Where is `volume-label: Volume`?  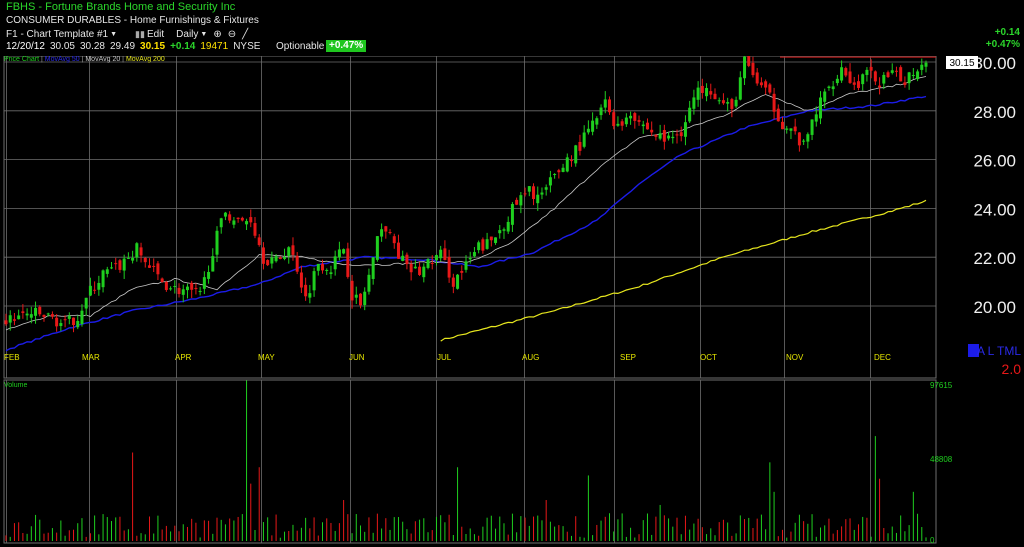
volume-label: Volume is located at coordinates (15, 385).